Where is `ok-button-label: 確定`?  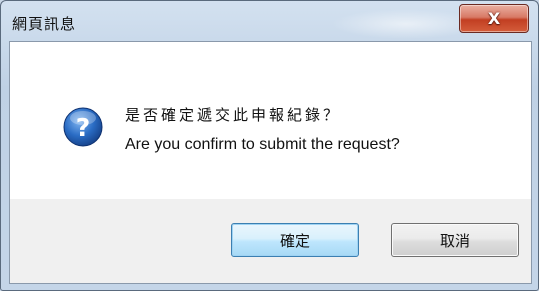 ok-button-label: 確定 is located at coordinates (294, 240).